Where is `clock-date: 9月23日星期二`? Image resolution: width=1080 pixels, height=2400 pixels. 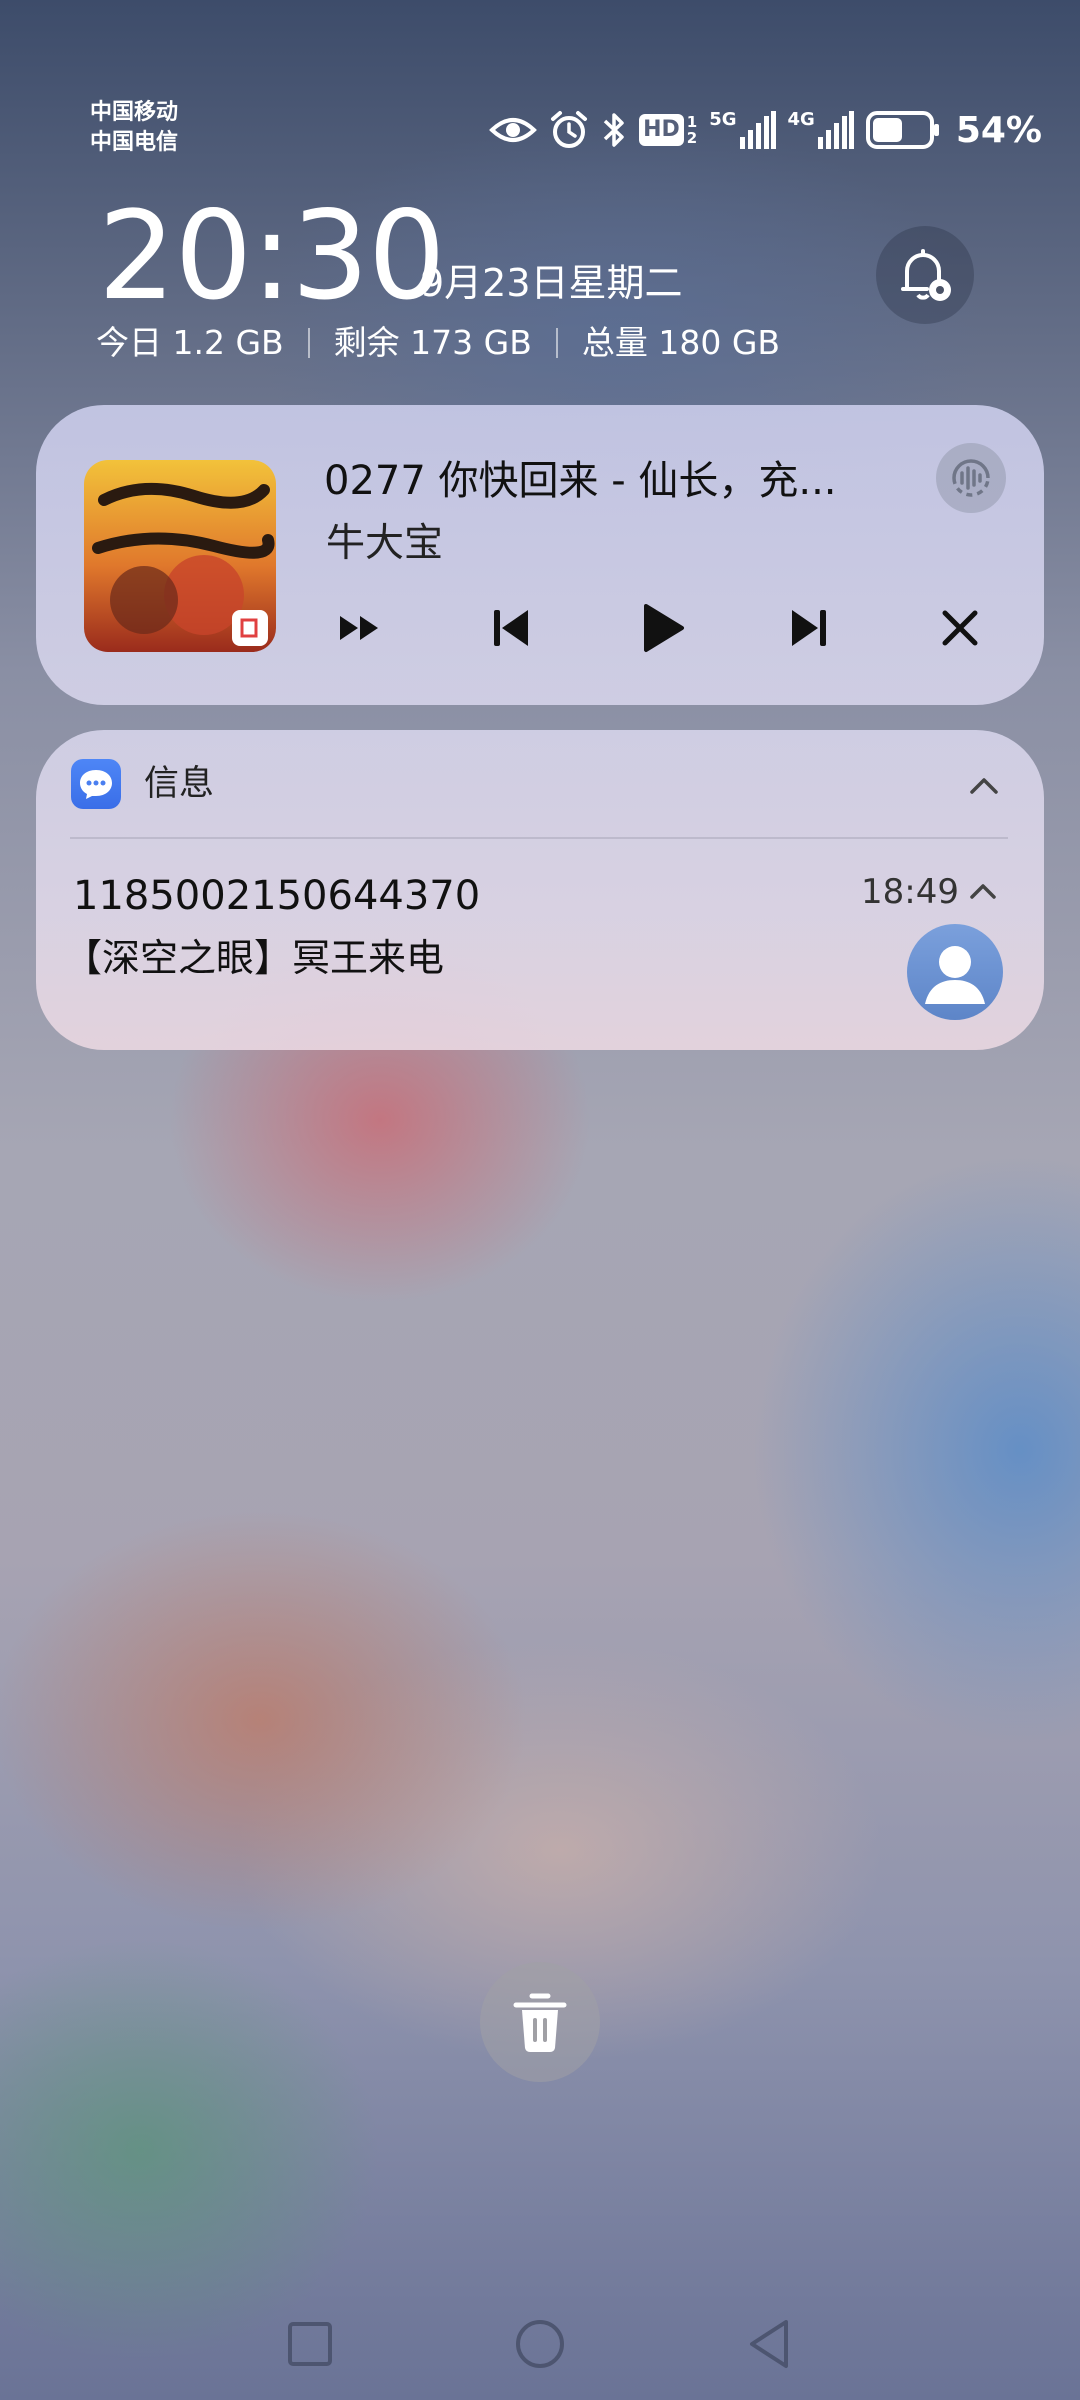 clock-date: 9月23日星期二 is located at coordinates (551, 283).